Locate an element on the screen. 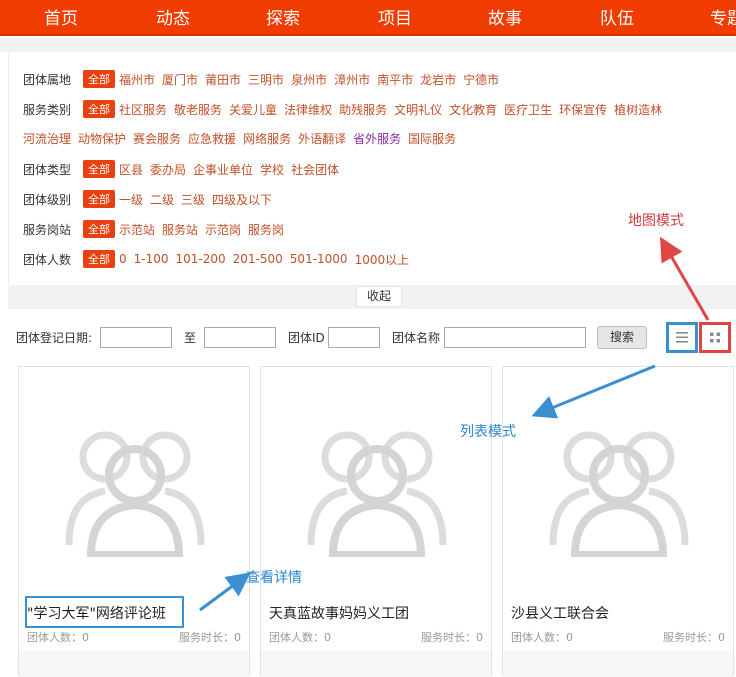 This screenshot has height=677, width=736. map-mode-annotation: 地图模式 is located at coordinates (656, 221).